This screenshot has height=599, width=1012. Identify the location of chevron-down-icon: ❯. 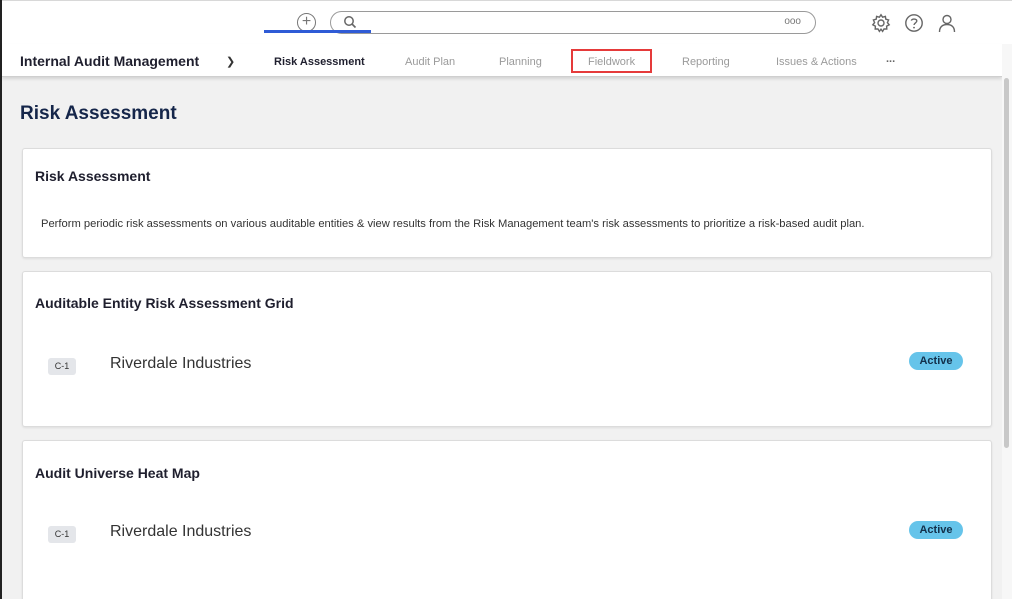
(230, 61).